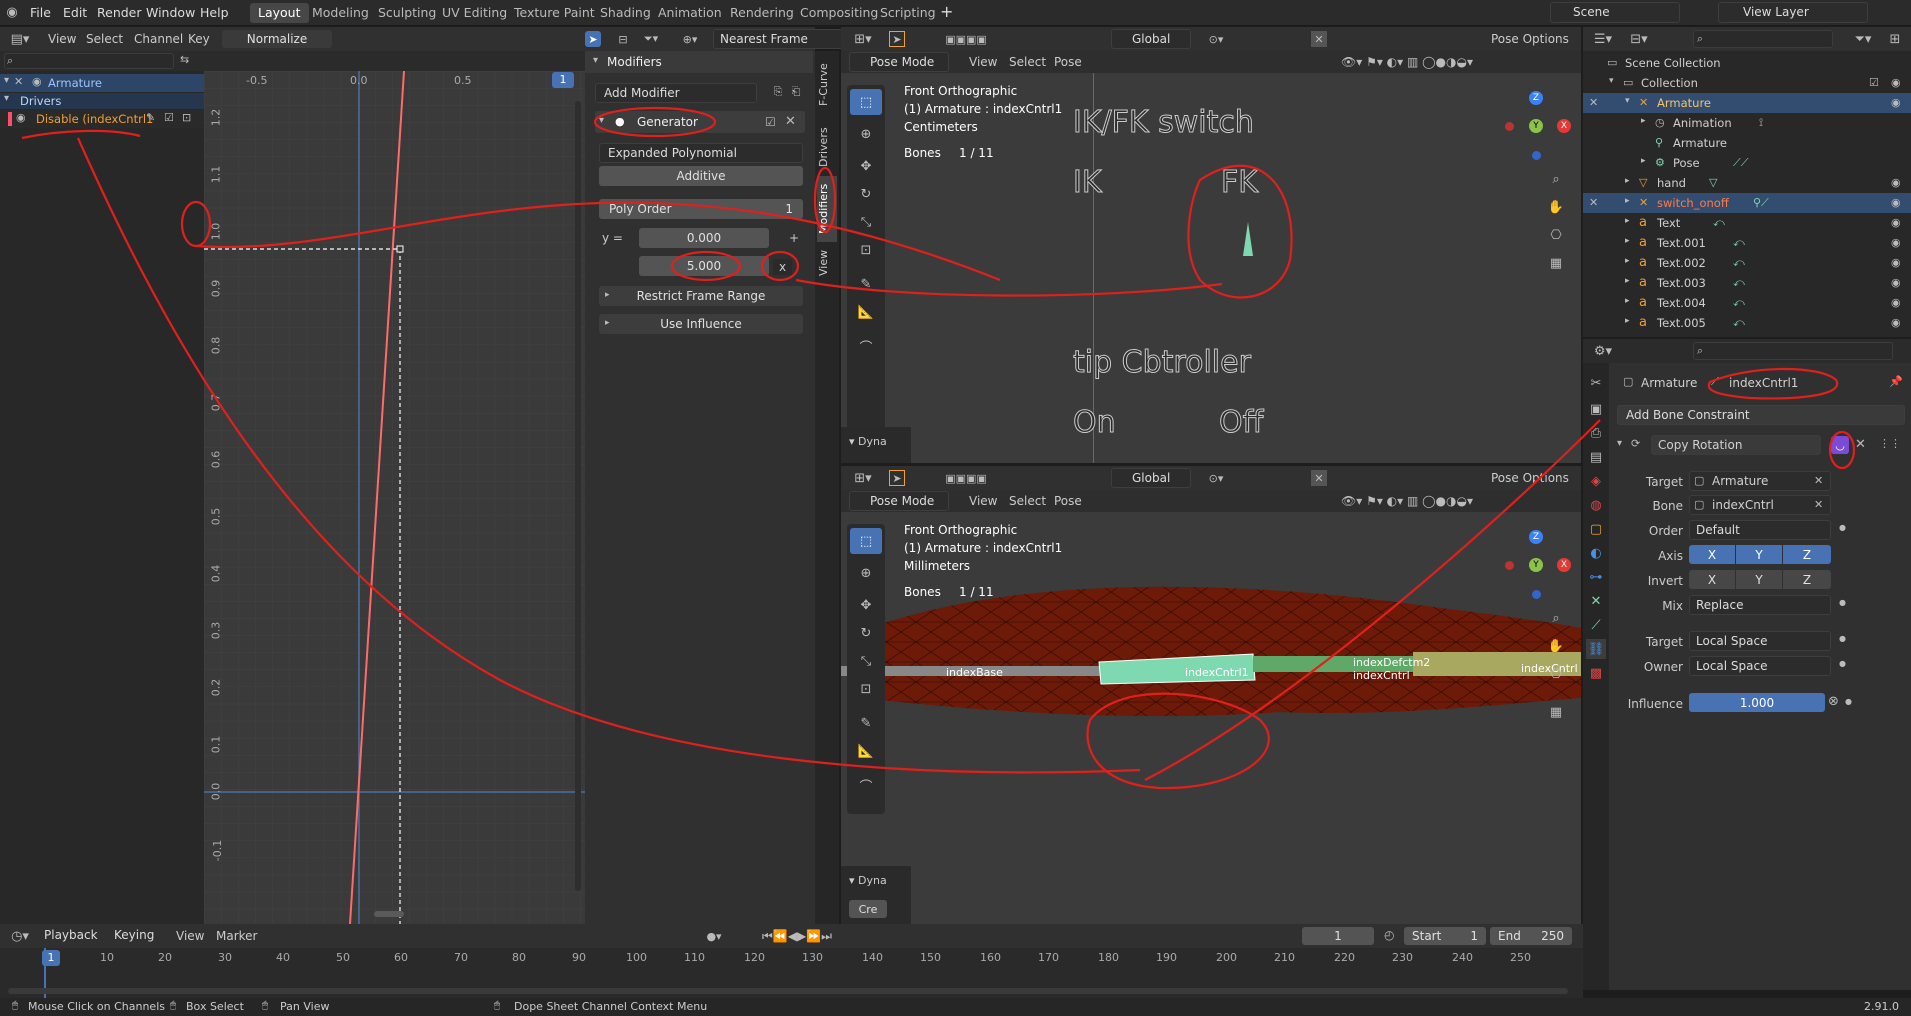  Describe the element at coordinates (593, 39) in the screenshot. I see `cursor-select-icon: ➤` at that location.